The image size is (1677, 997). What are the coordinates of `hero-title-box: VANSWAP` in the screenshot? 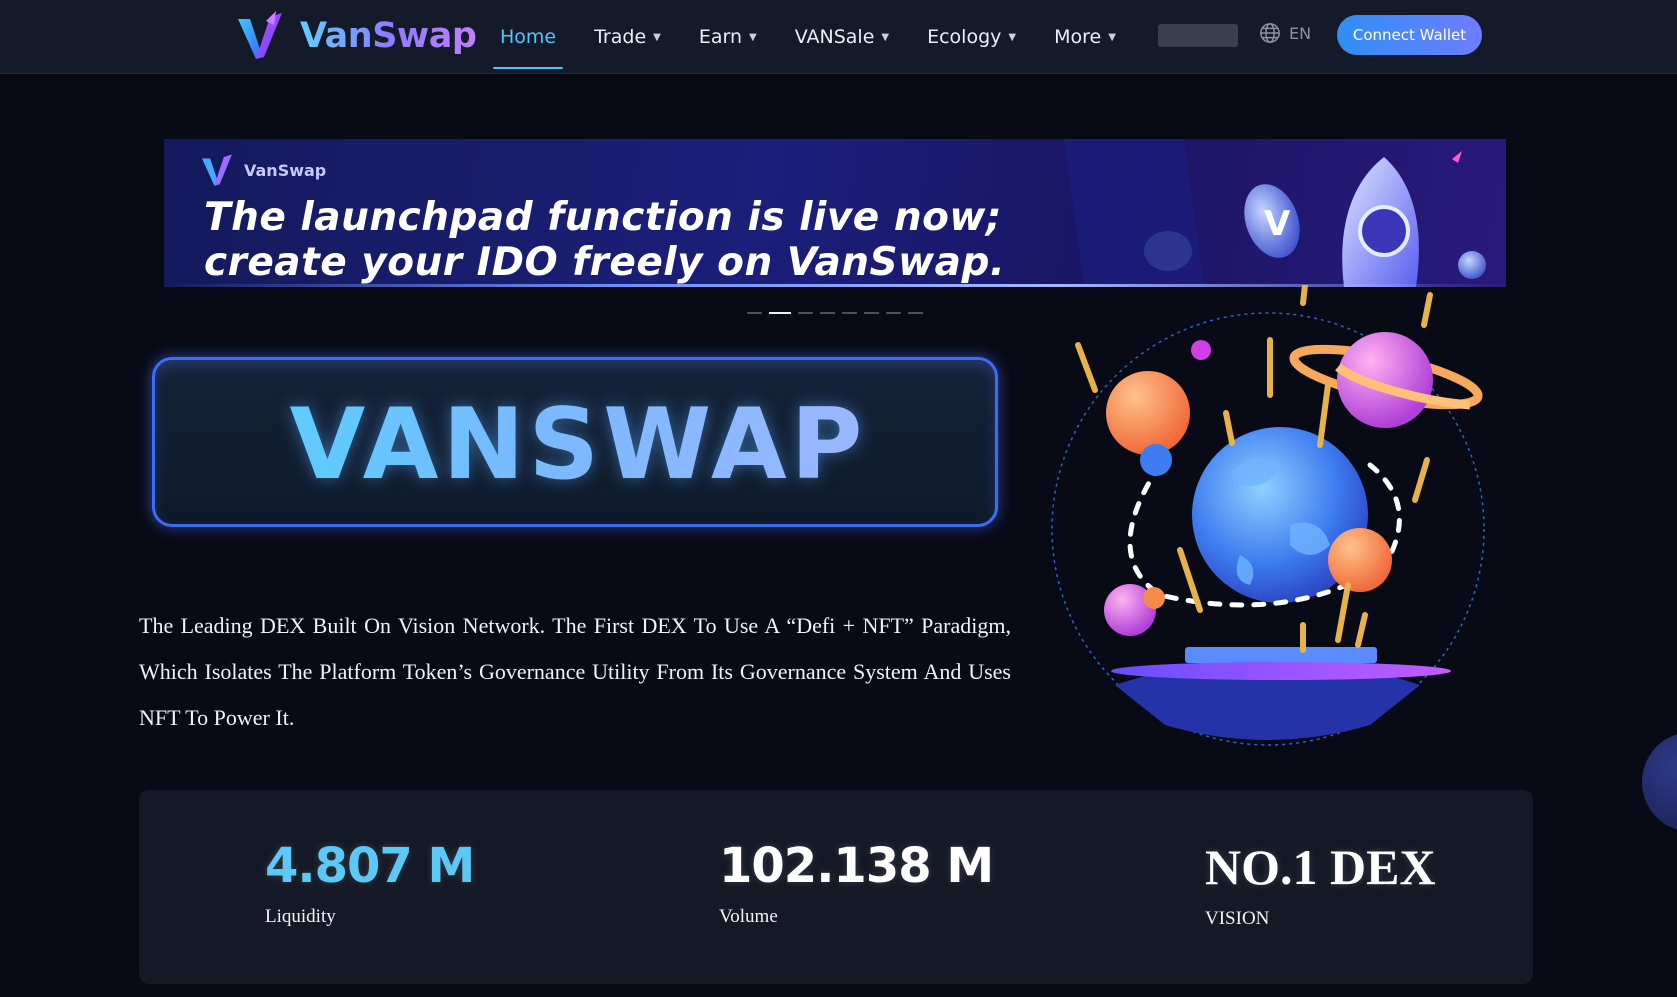 It's located at (575, 442).